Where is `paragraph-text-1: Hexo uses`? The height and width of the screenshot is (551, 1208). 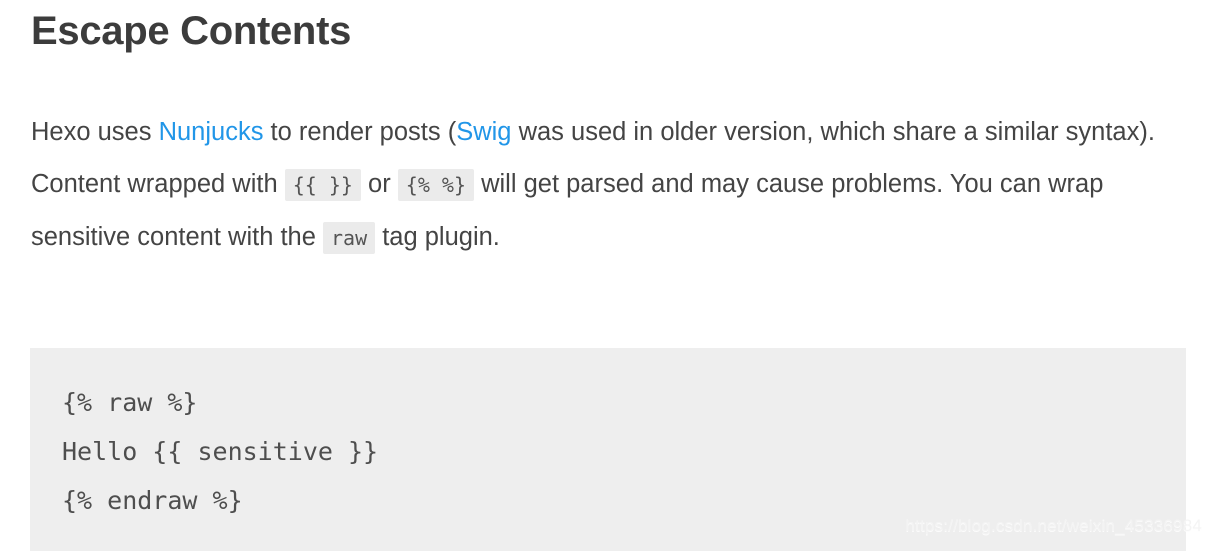 paragraph-text-1: Hexo uses is located at coordinates (95, 132).